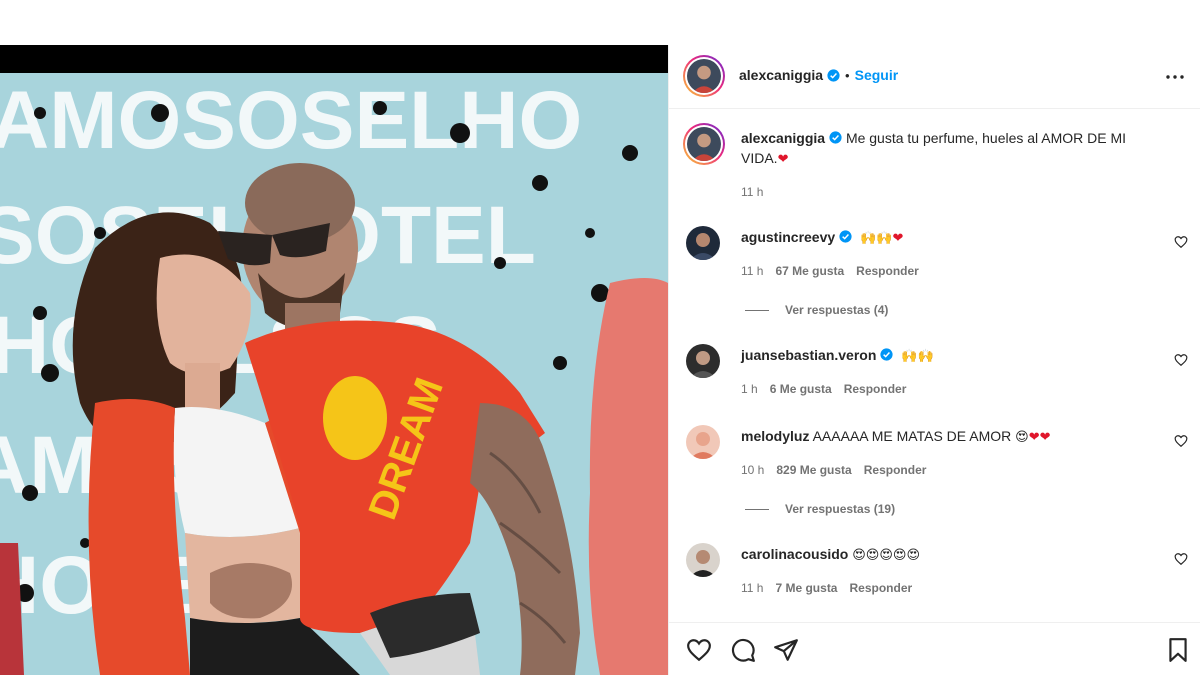 The image size is (1200, 675). I want to click on view-replies-button: Ver respuestas (19), so click(820, 509).